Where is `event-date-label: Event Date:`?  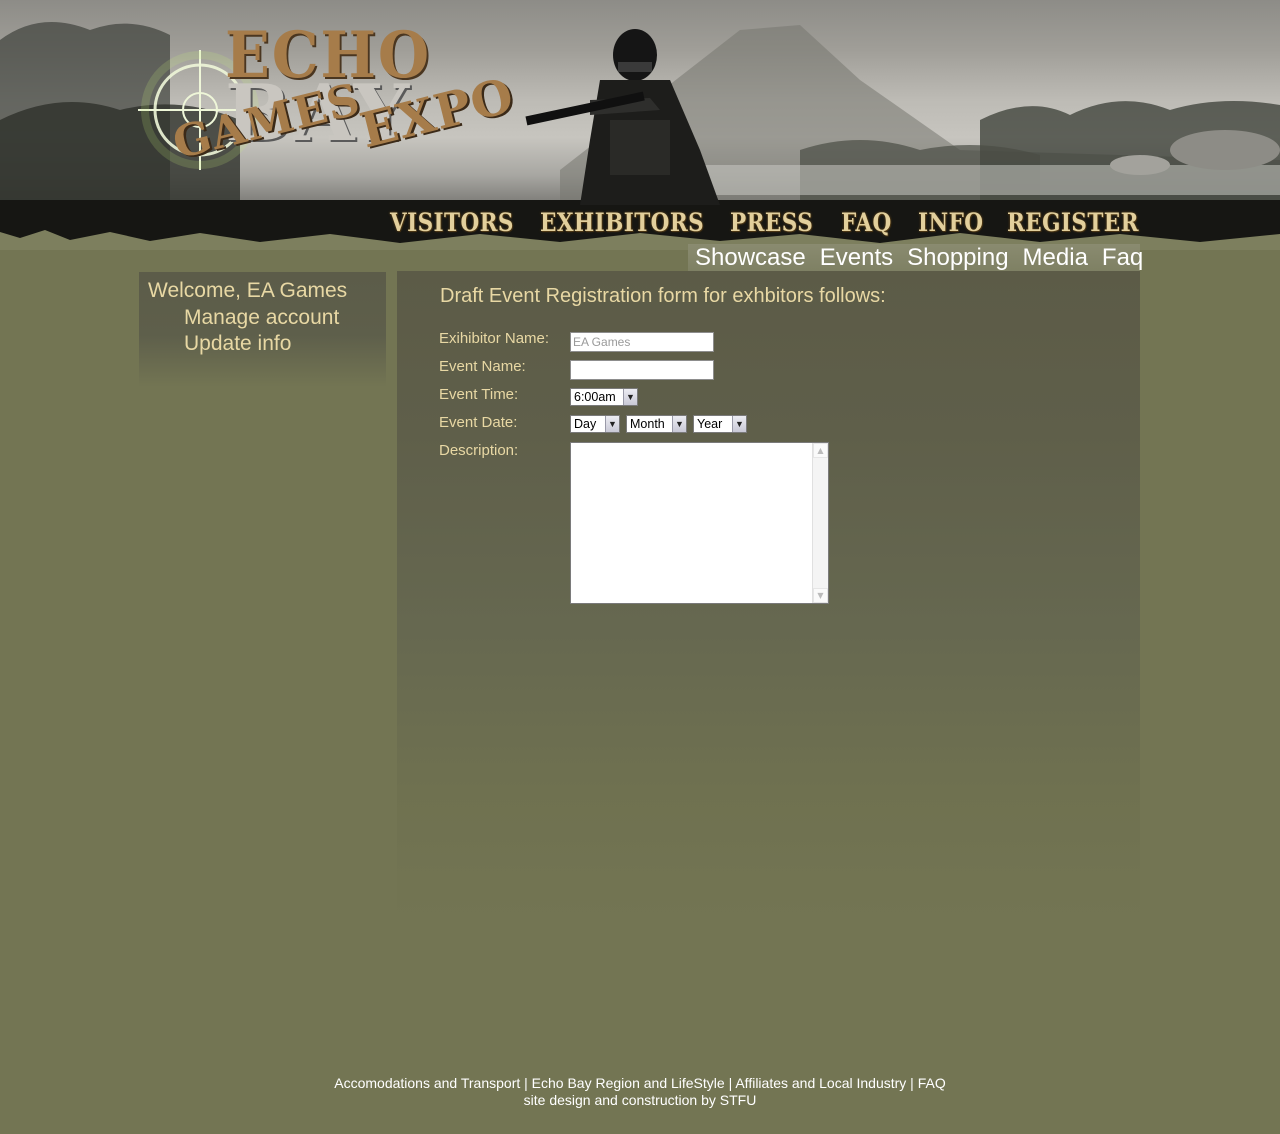
event-date-label: Event Date: is located at coordinates (478, 422).